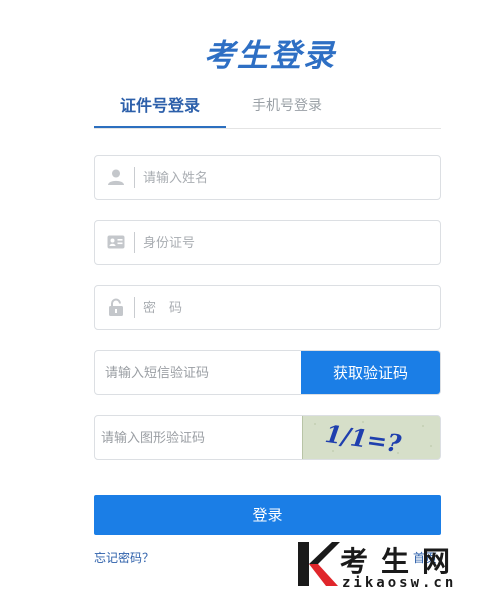 The image size is (483, 600). I want to click on watermark-brand-cn: 考生网, so click(402, 561).